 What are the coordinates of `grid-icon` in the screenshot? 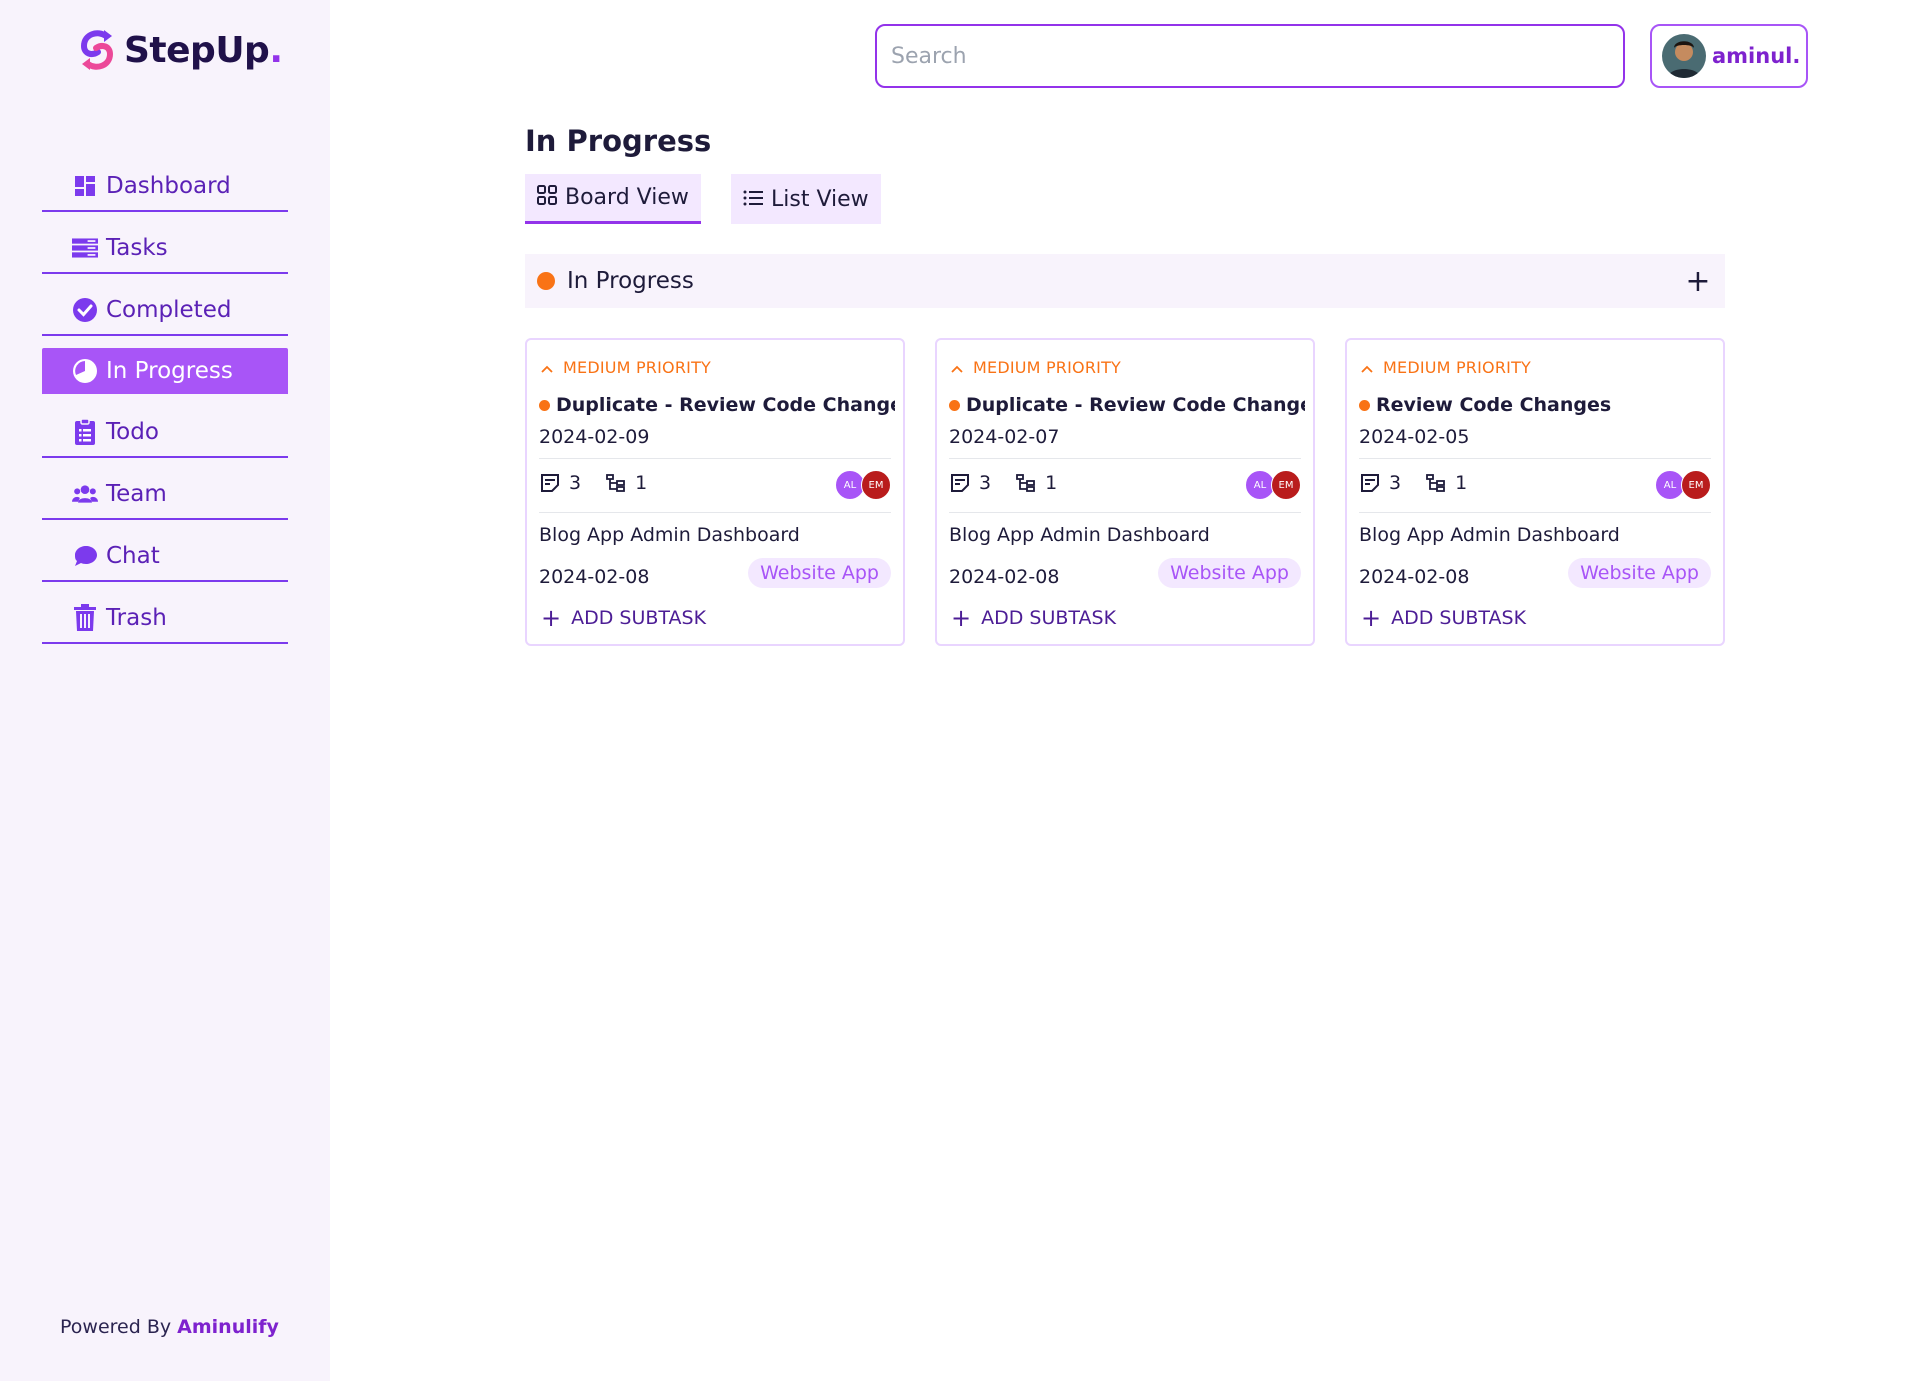 It's located at (547, 197).